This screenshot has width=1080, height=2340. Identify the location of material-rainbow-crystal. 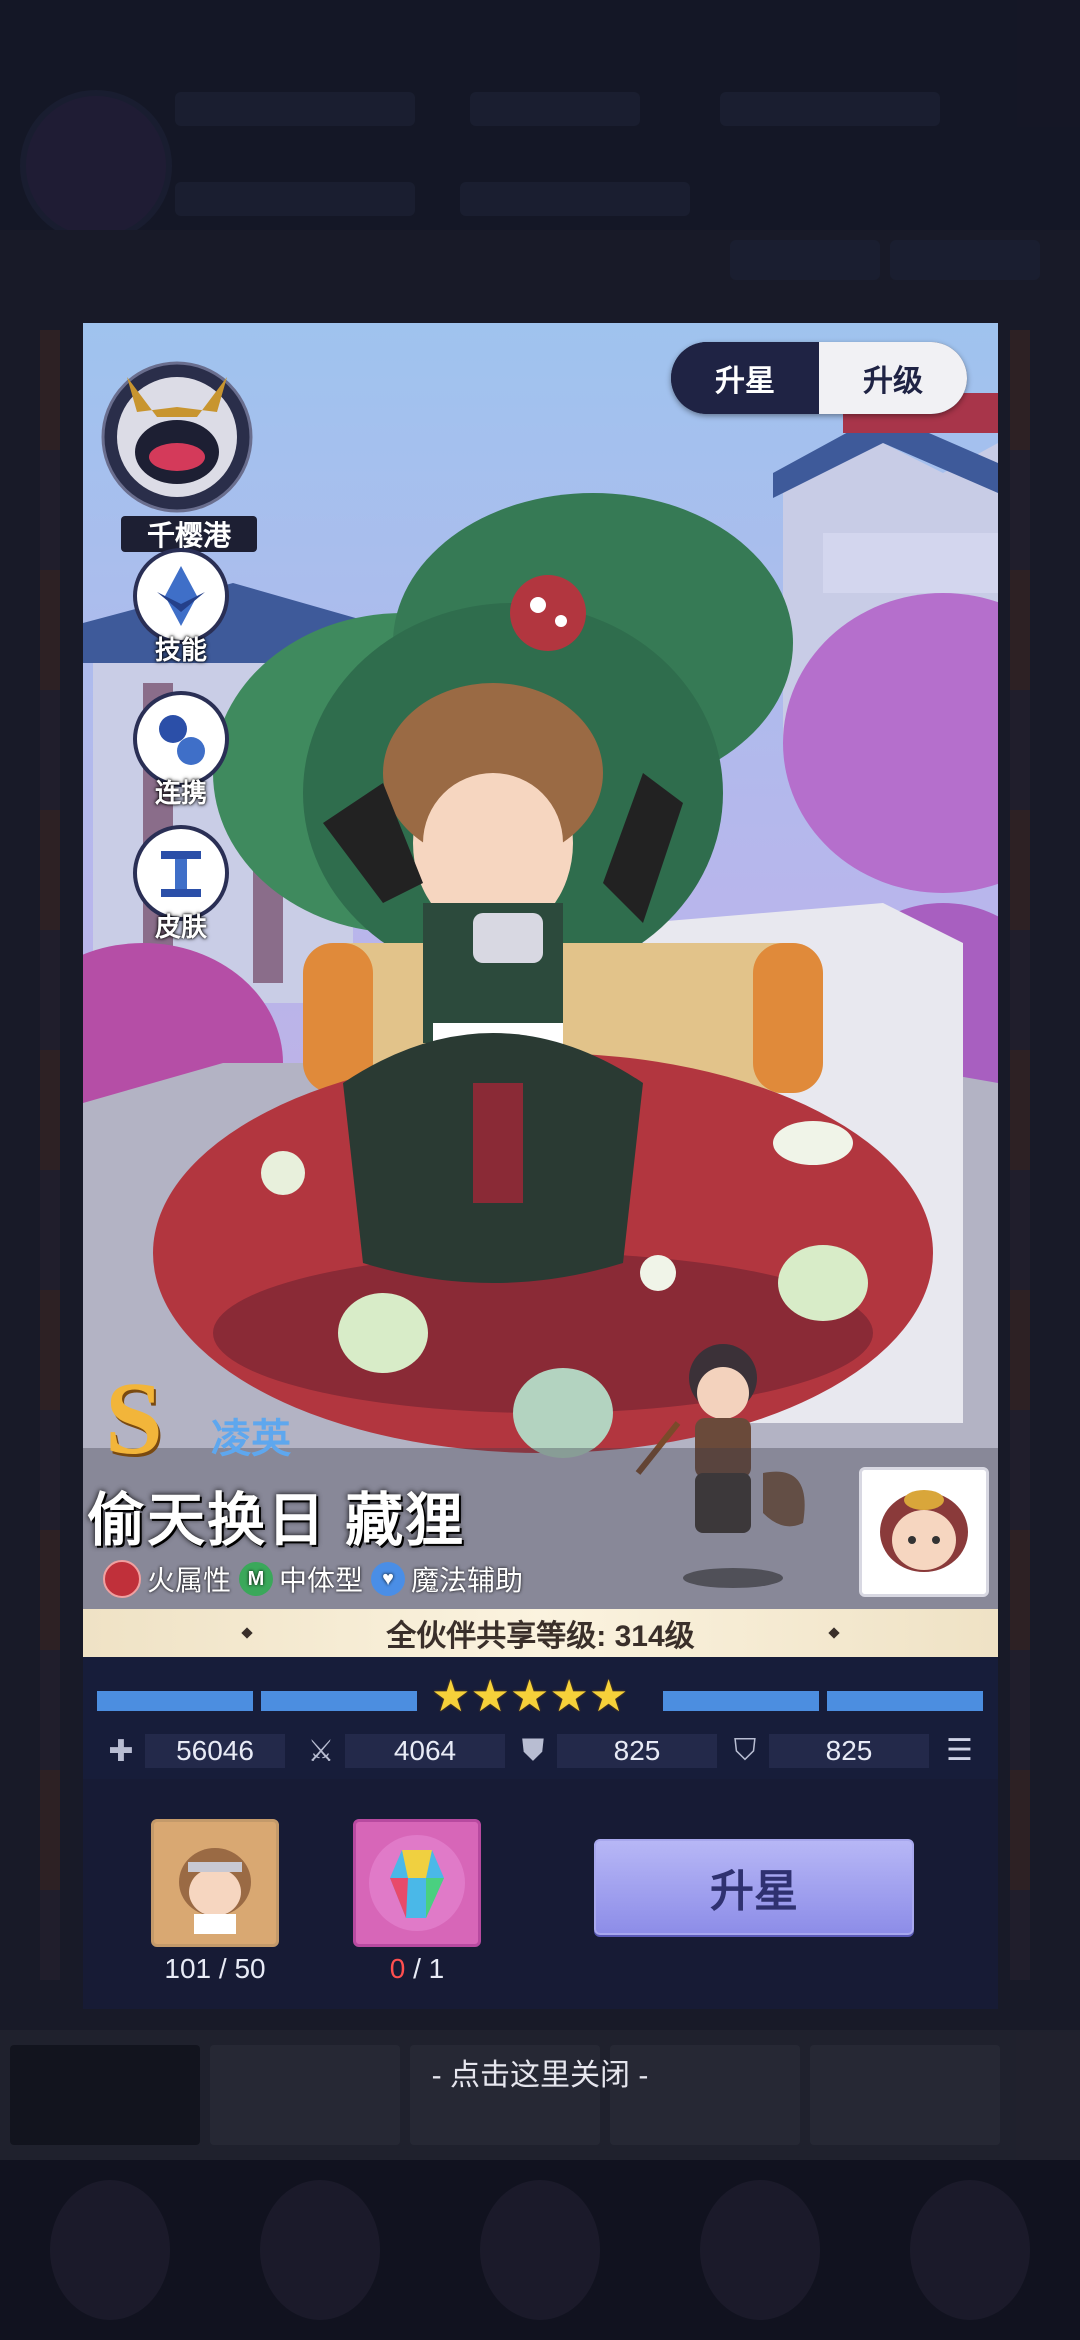
(417, 1883).